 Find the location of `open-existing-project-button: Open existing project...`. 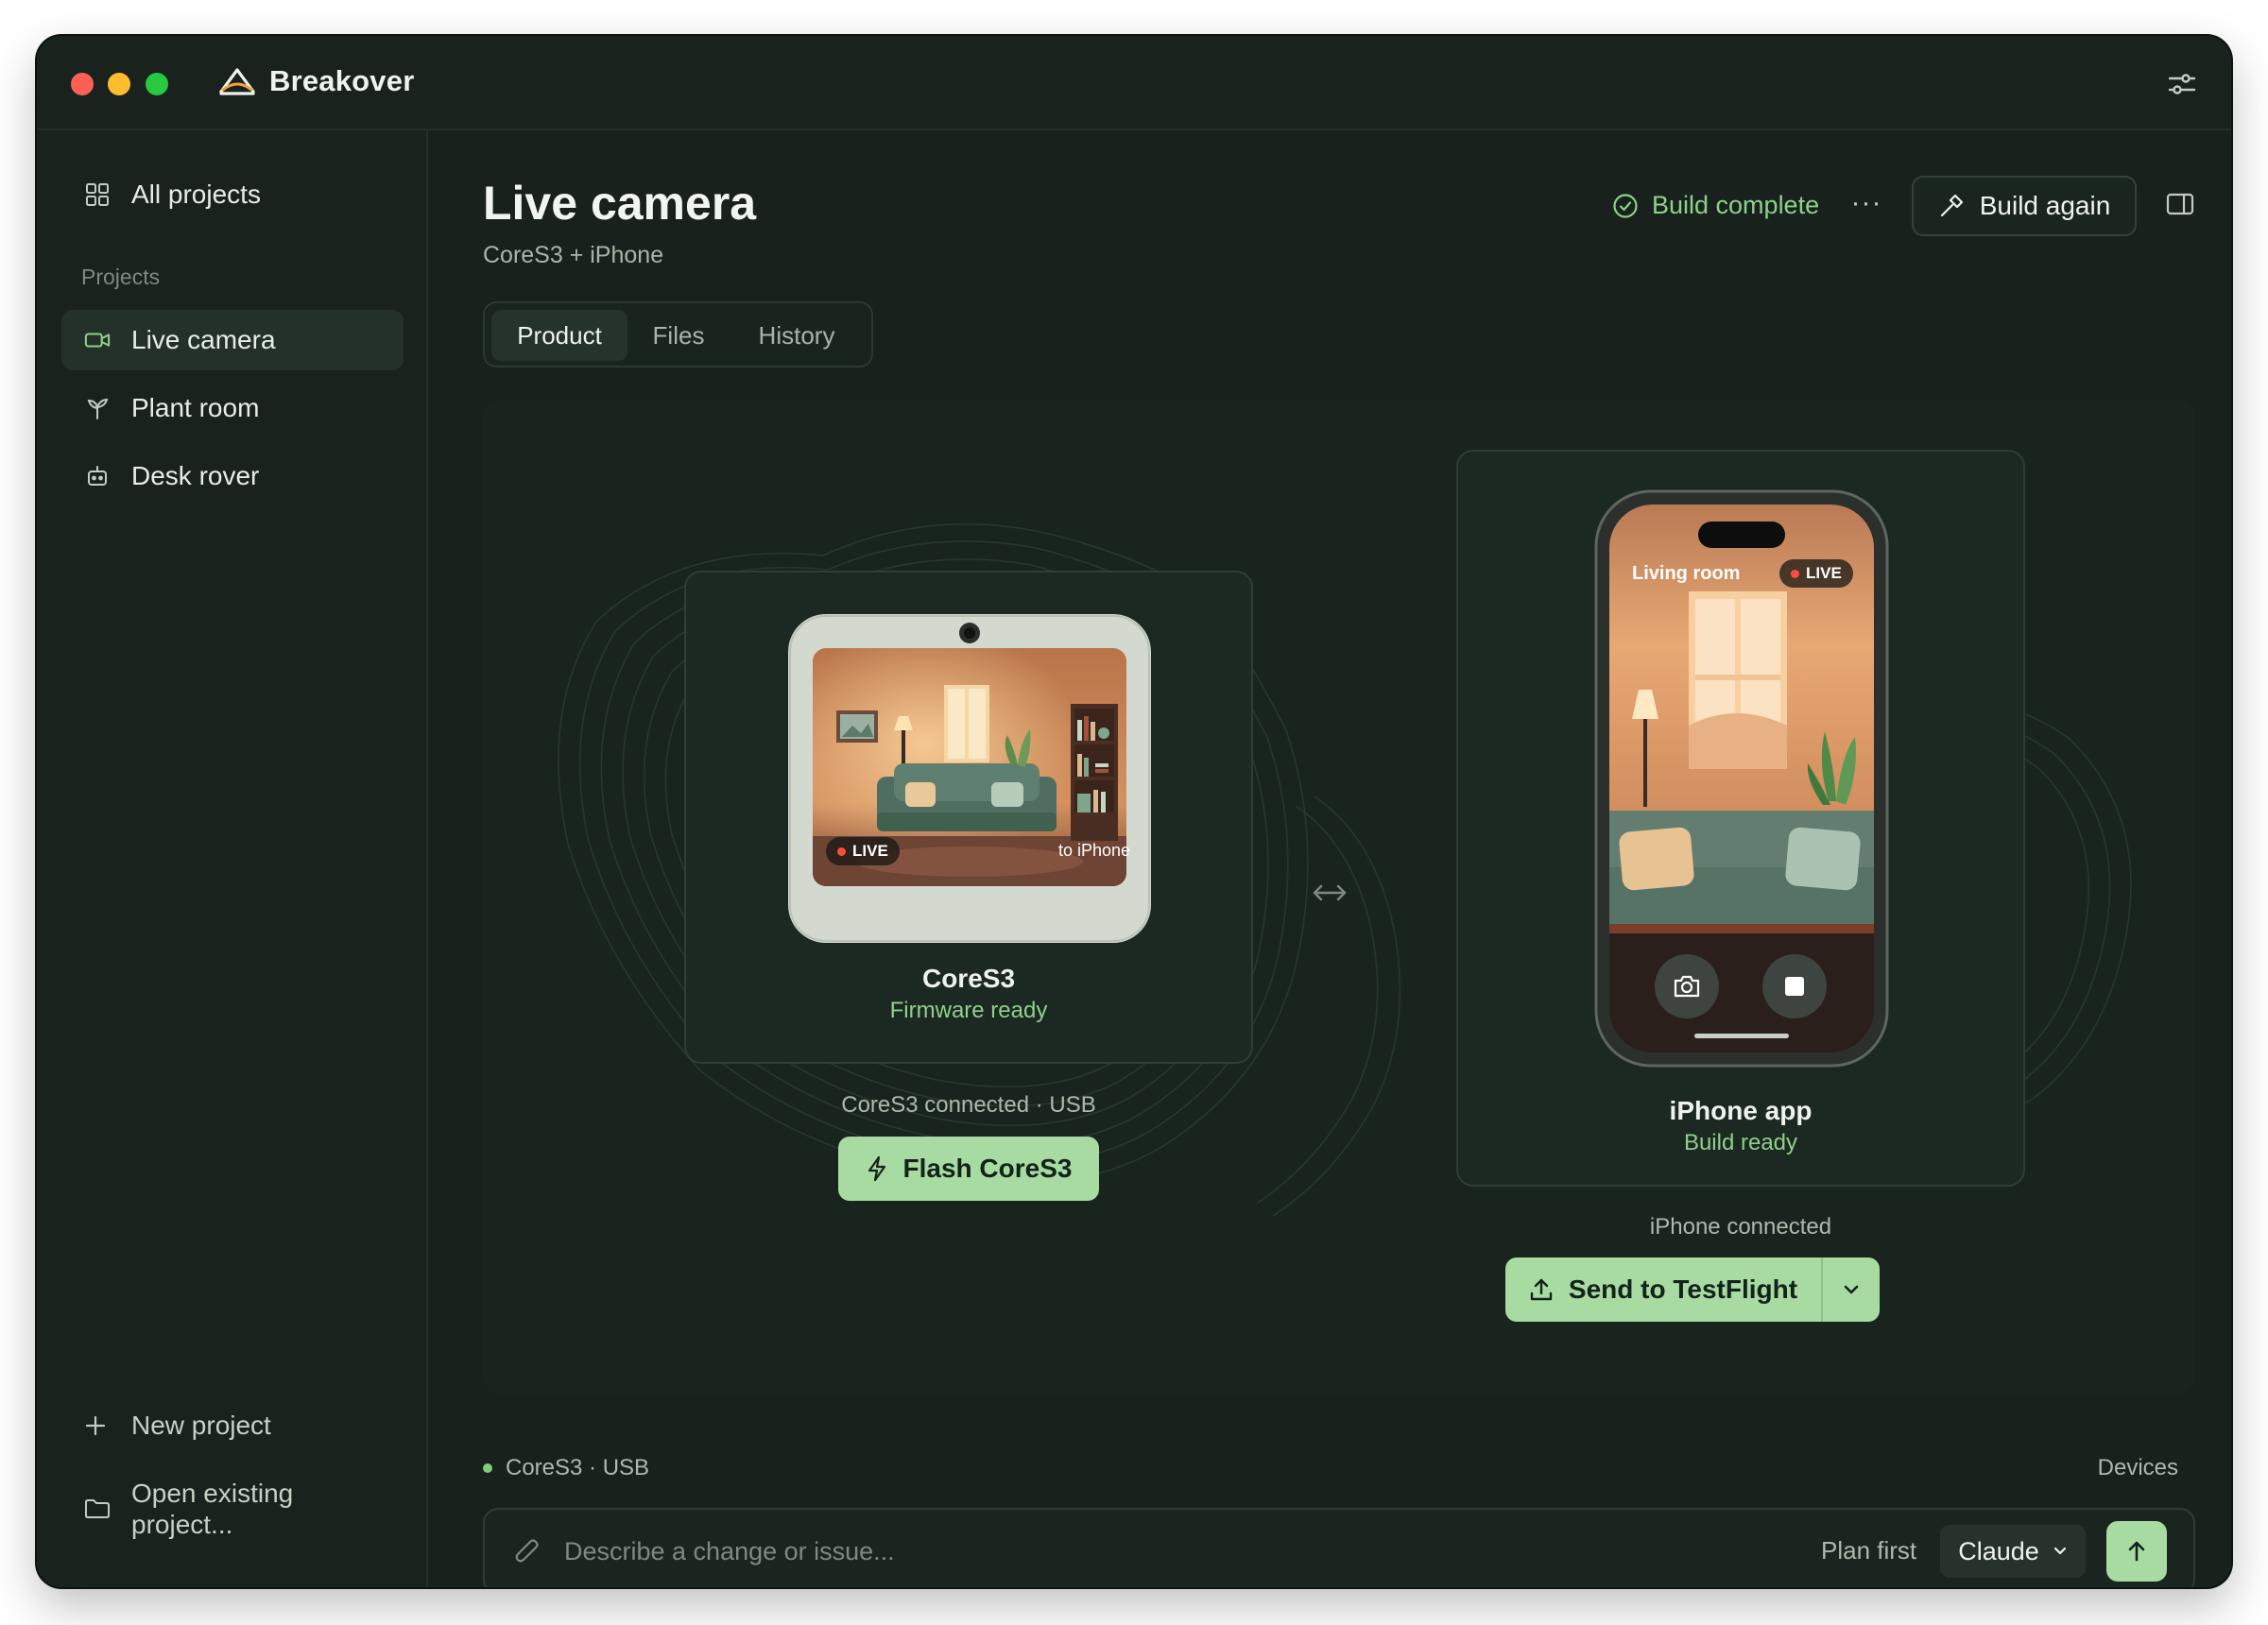

open-existing-project-button: Open existing project... is located at coordinates (232, 1509).